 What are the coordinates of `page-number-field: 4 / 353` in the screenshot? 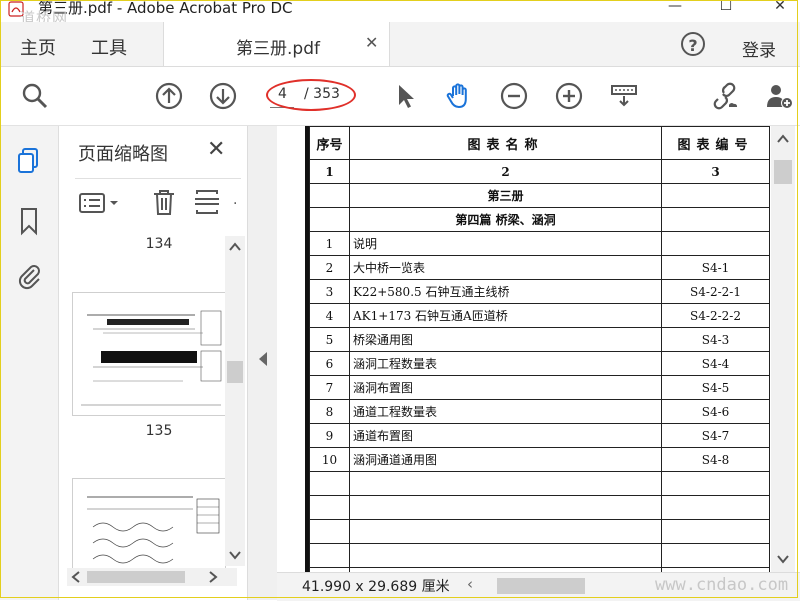 It's located at (311, 95).